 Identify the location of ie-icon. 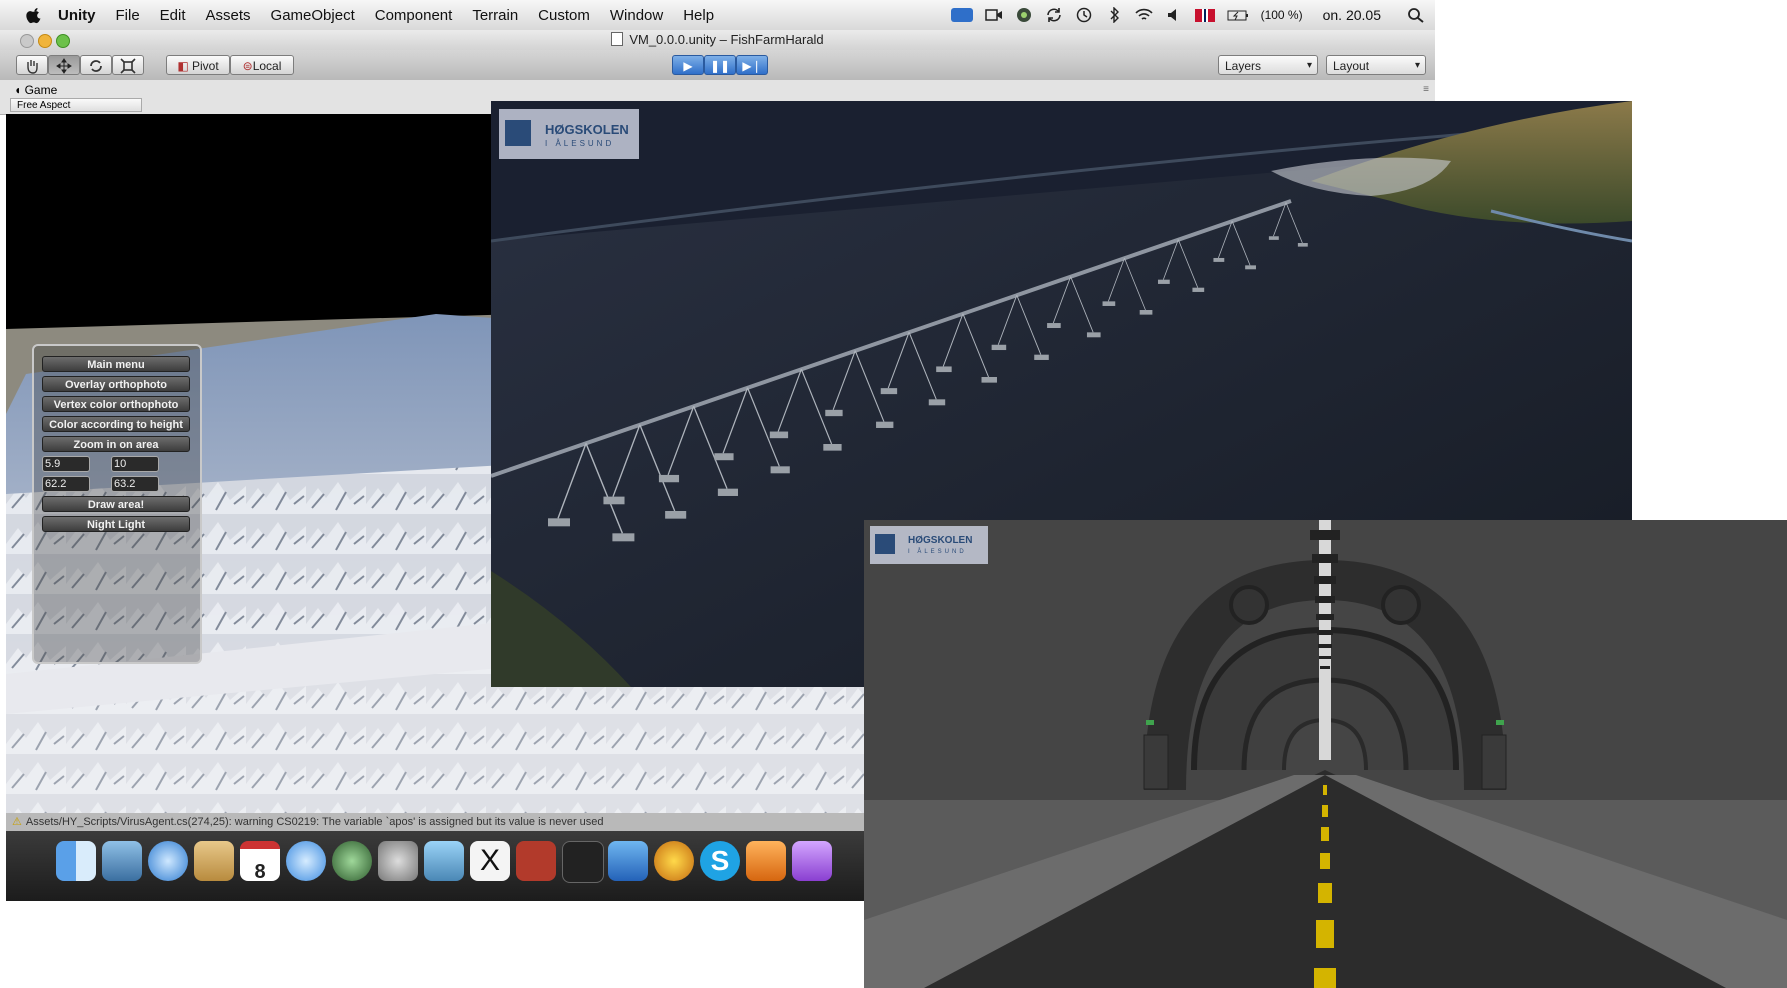
(812, 861).